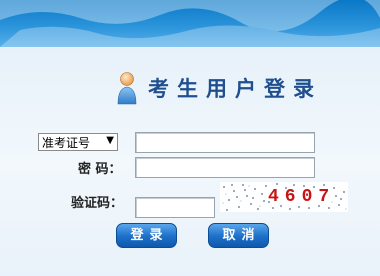  I want to click on captcha-image: 4607, so click(284, 197).